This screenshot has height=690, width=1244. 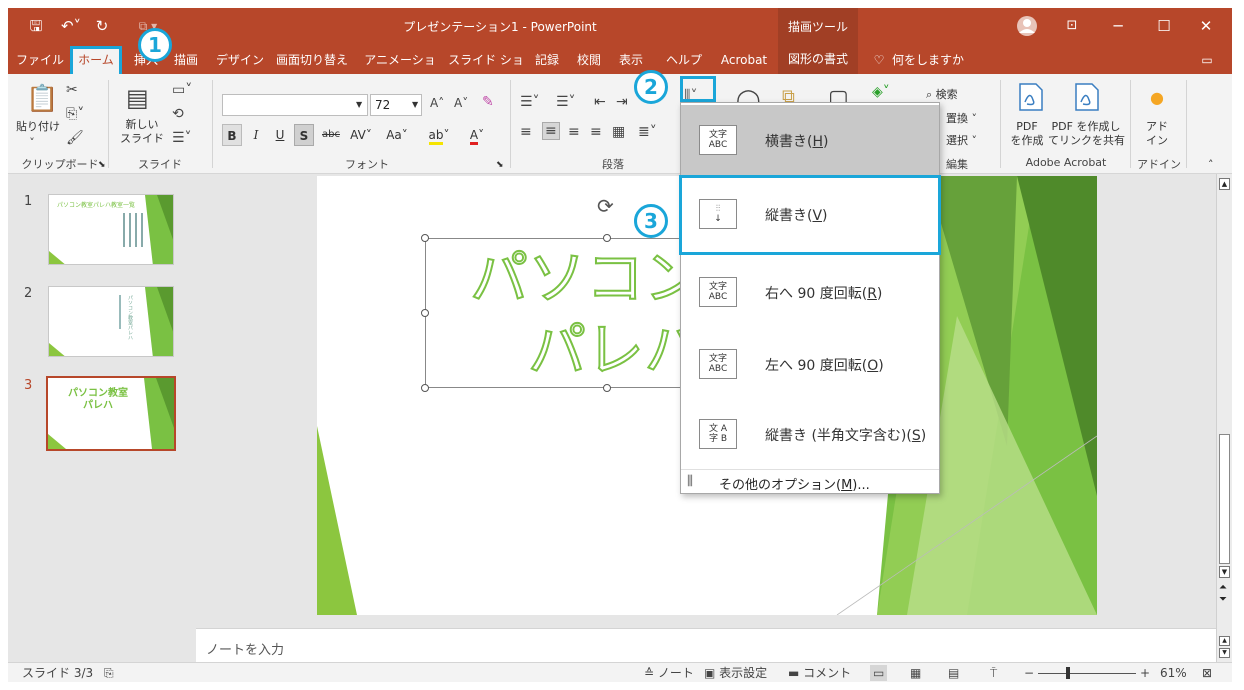 I want to click on tab-animations: アニメーション, so click(x=400, y=69).